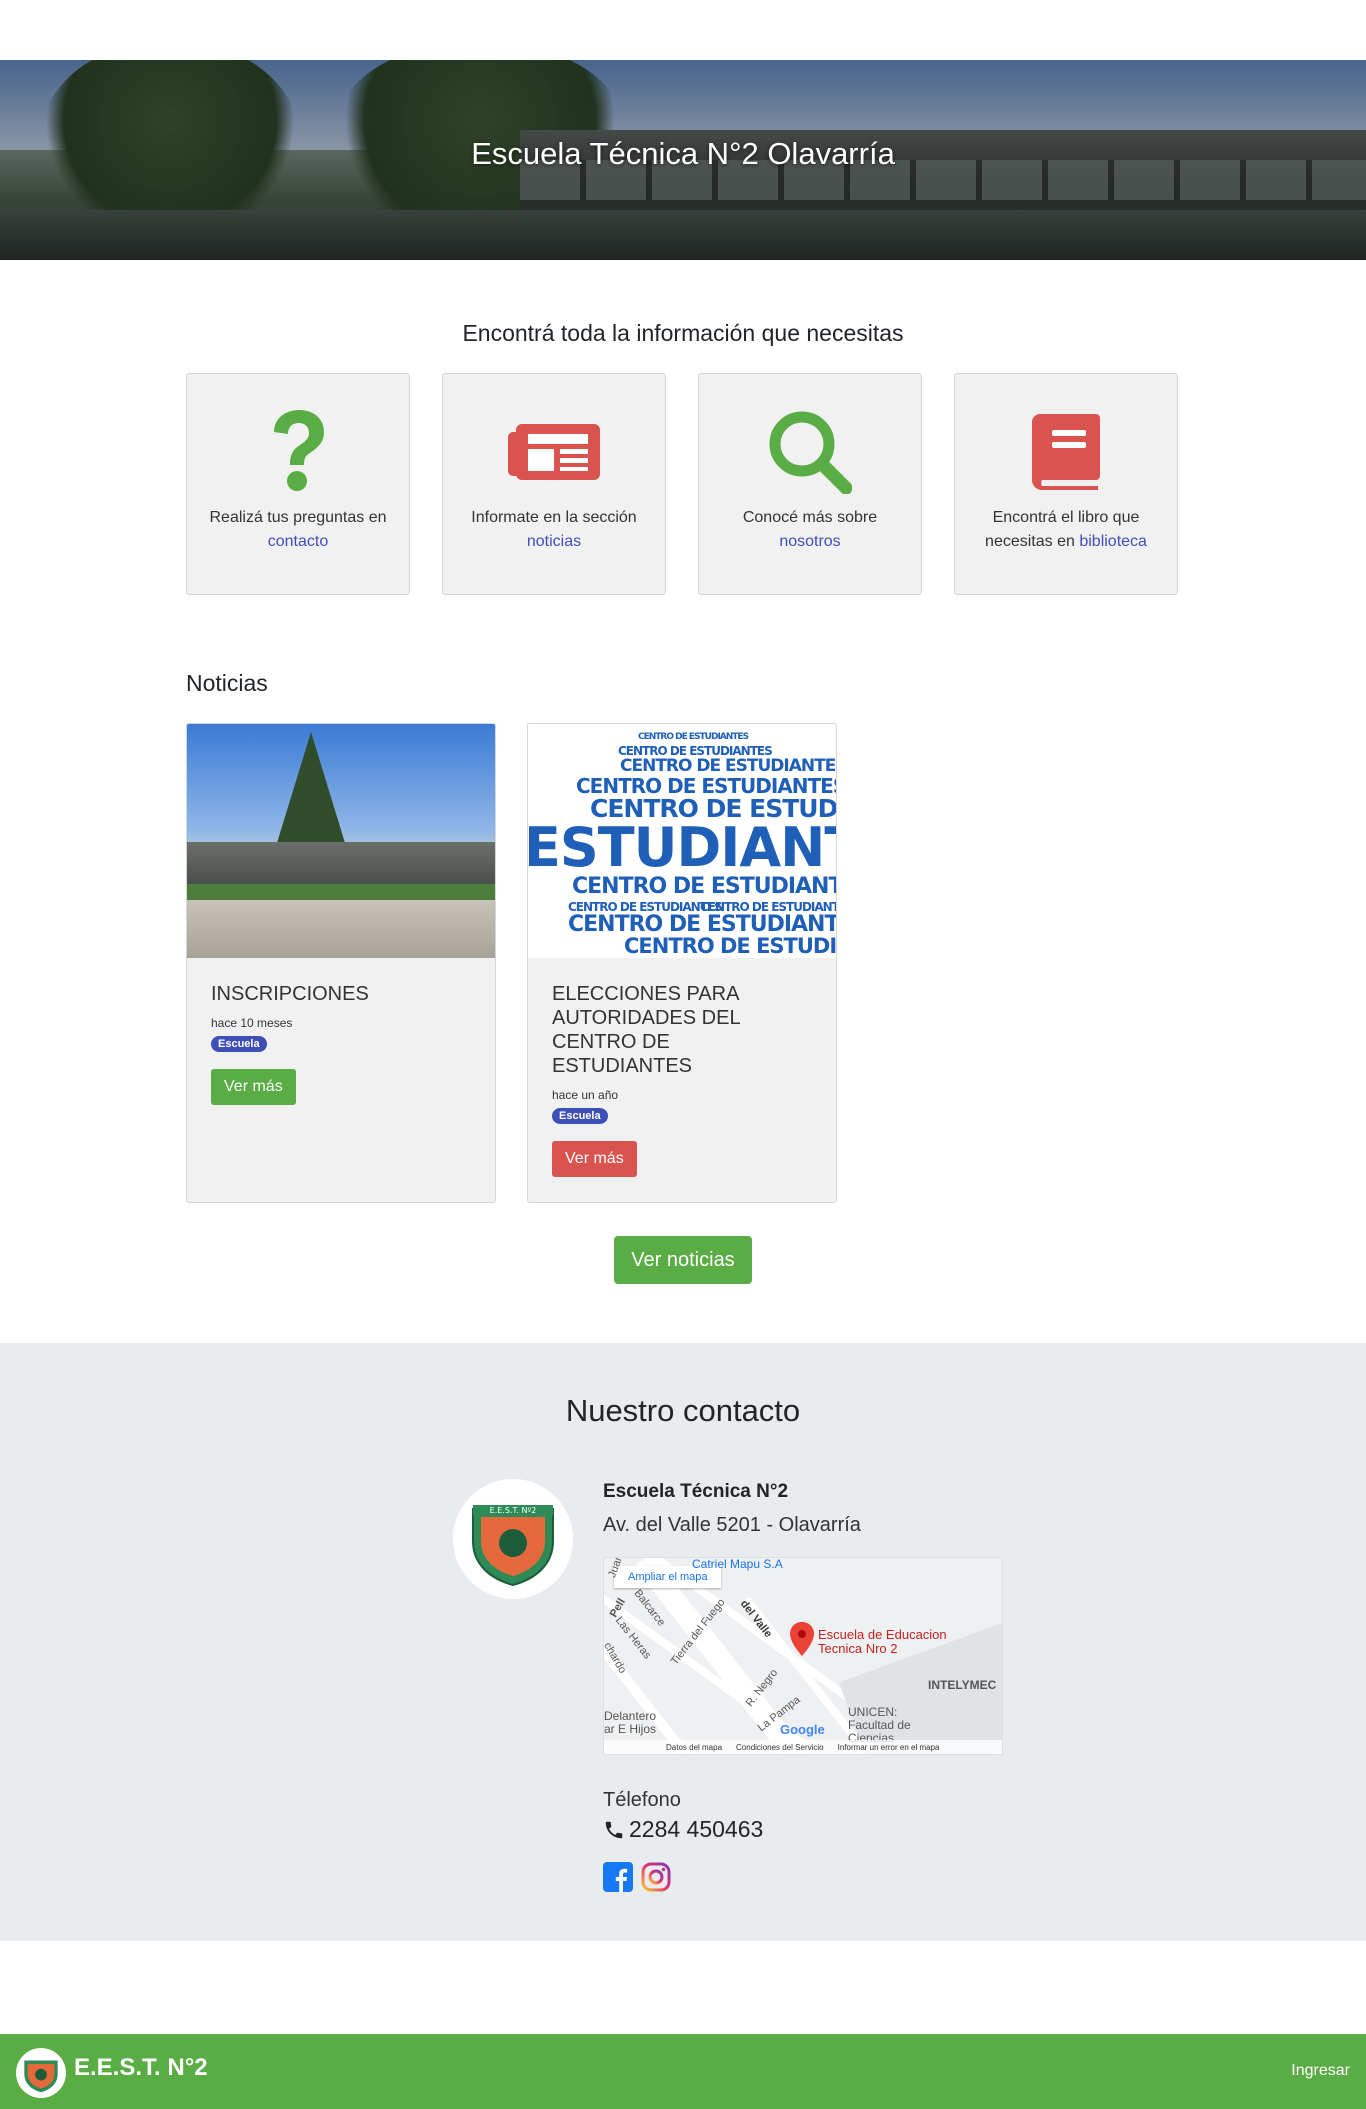 This screenshot has height=2109, width=1366. Describe the element at coordinates (618, 1877) in the screenshot. I see `facebook-icon` at that location.